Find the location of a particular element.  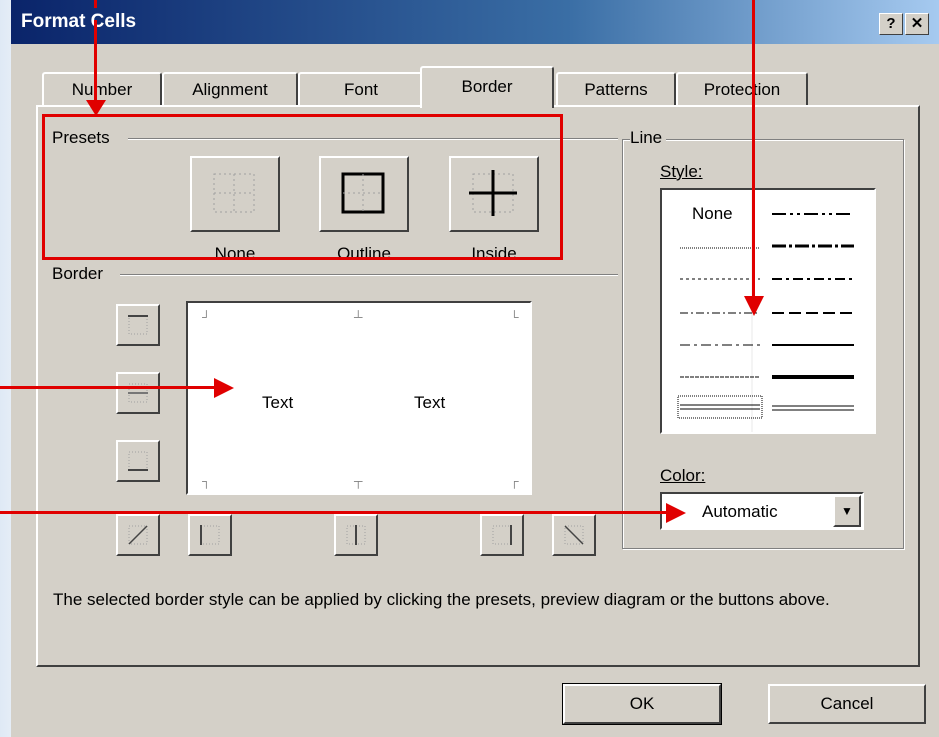

border-divider is located at coordinates (369, 275).